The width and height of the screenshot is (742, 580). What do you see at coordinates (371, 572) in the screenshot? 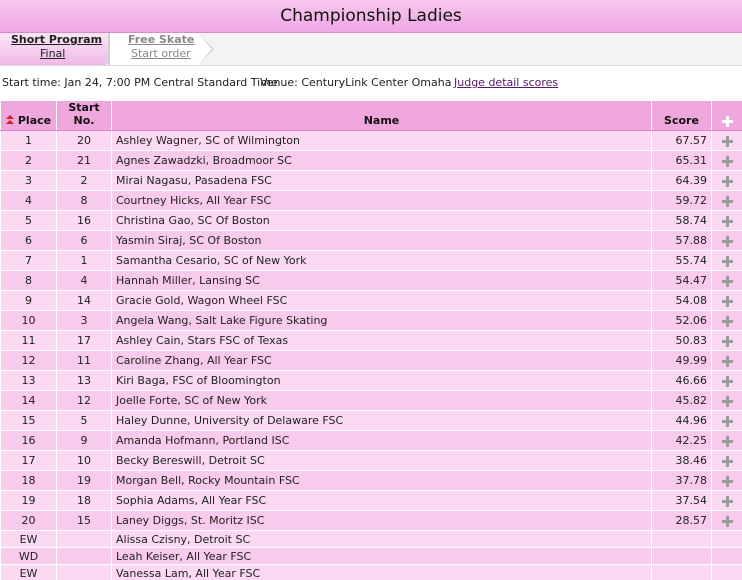
I see `withdrawn-row: EW Vanessa Lam, All Year FSC` at bounding box center [371, 572].